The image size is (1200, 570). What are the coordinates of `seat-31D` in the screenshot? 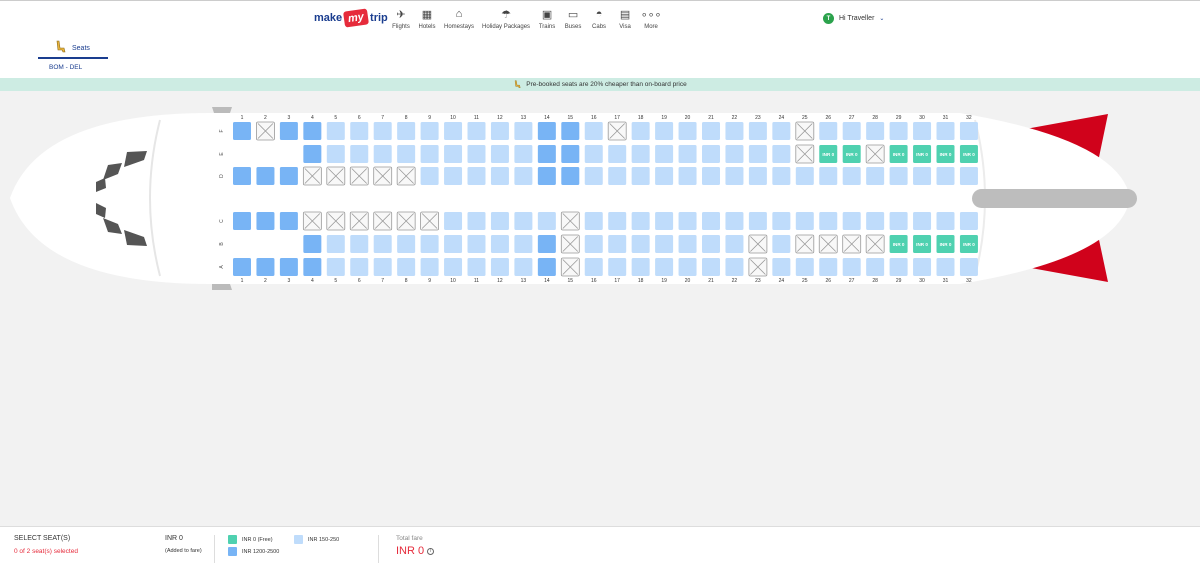 It's located at (945, 176).